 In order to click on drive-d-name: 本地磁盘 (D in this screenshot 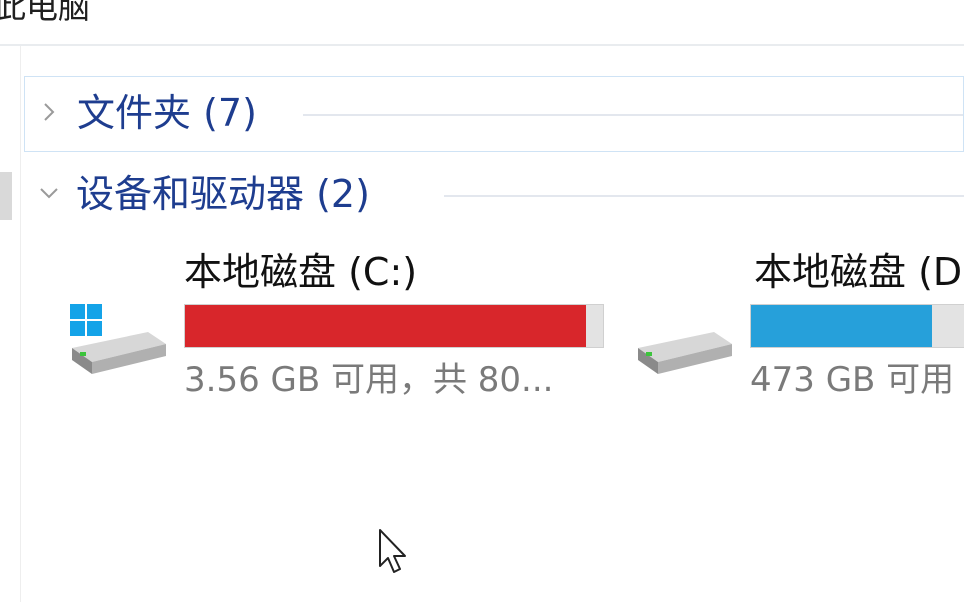, I will do `click(858, 272)`.